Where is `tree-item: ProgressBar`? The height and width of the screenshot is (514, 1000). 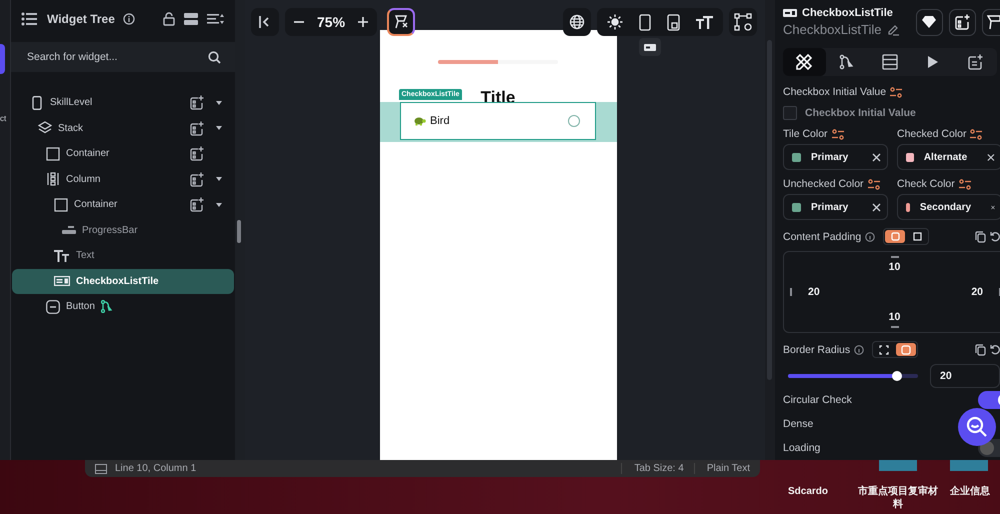 tree-item: ProgressBar is located at coordinates (123, 230).